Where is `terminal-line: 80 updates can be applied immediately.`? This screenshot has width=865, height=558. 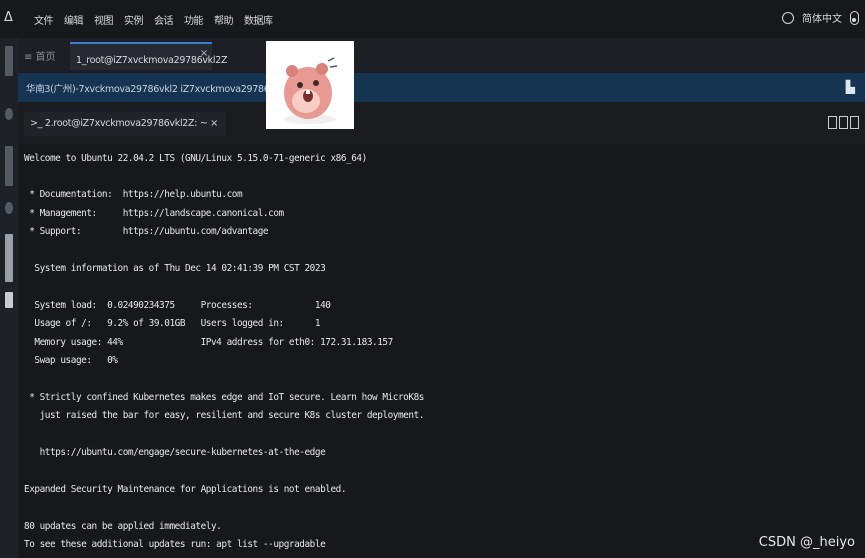
terminal-line: 80 updates can be applied immediately. is located at coordinates (123, 526).